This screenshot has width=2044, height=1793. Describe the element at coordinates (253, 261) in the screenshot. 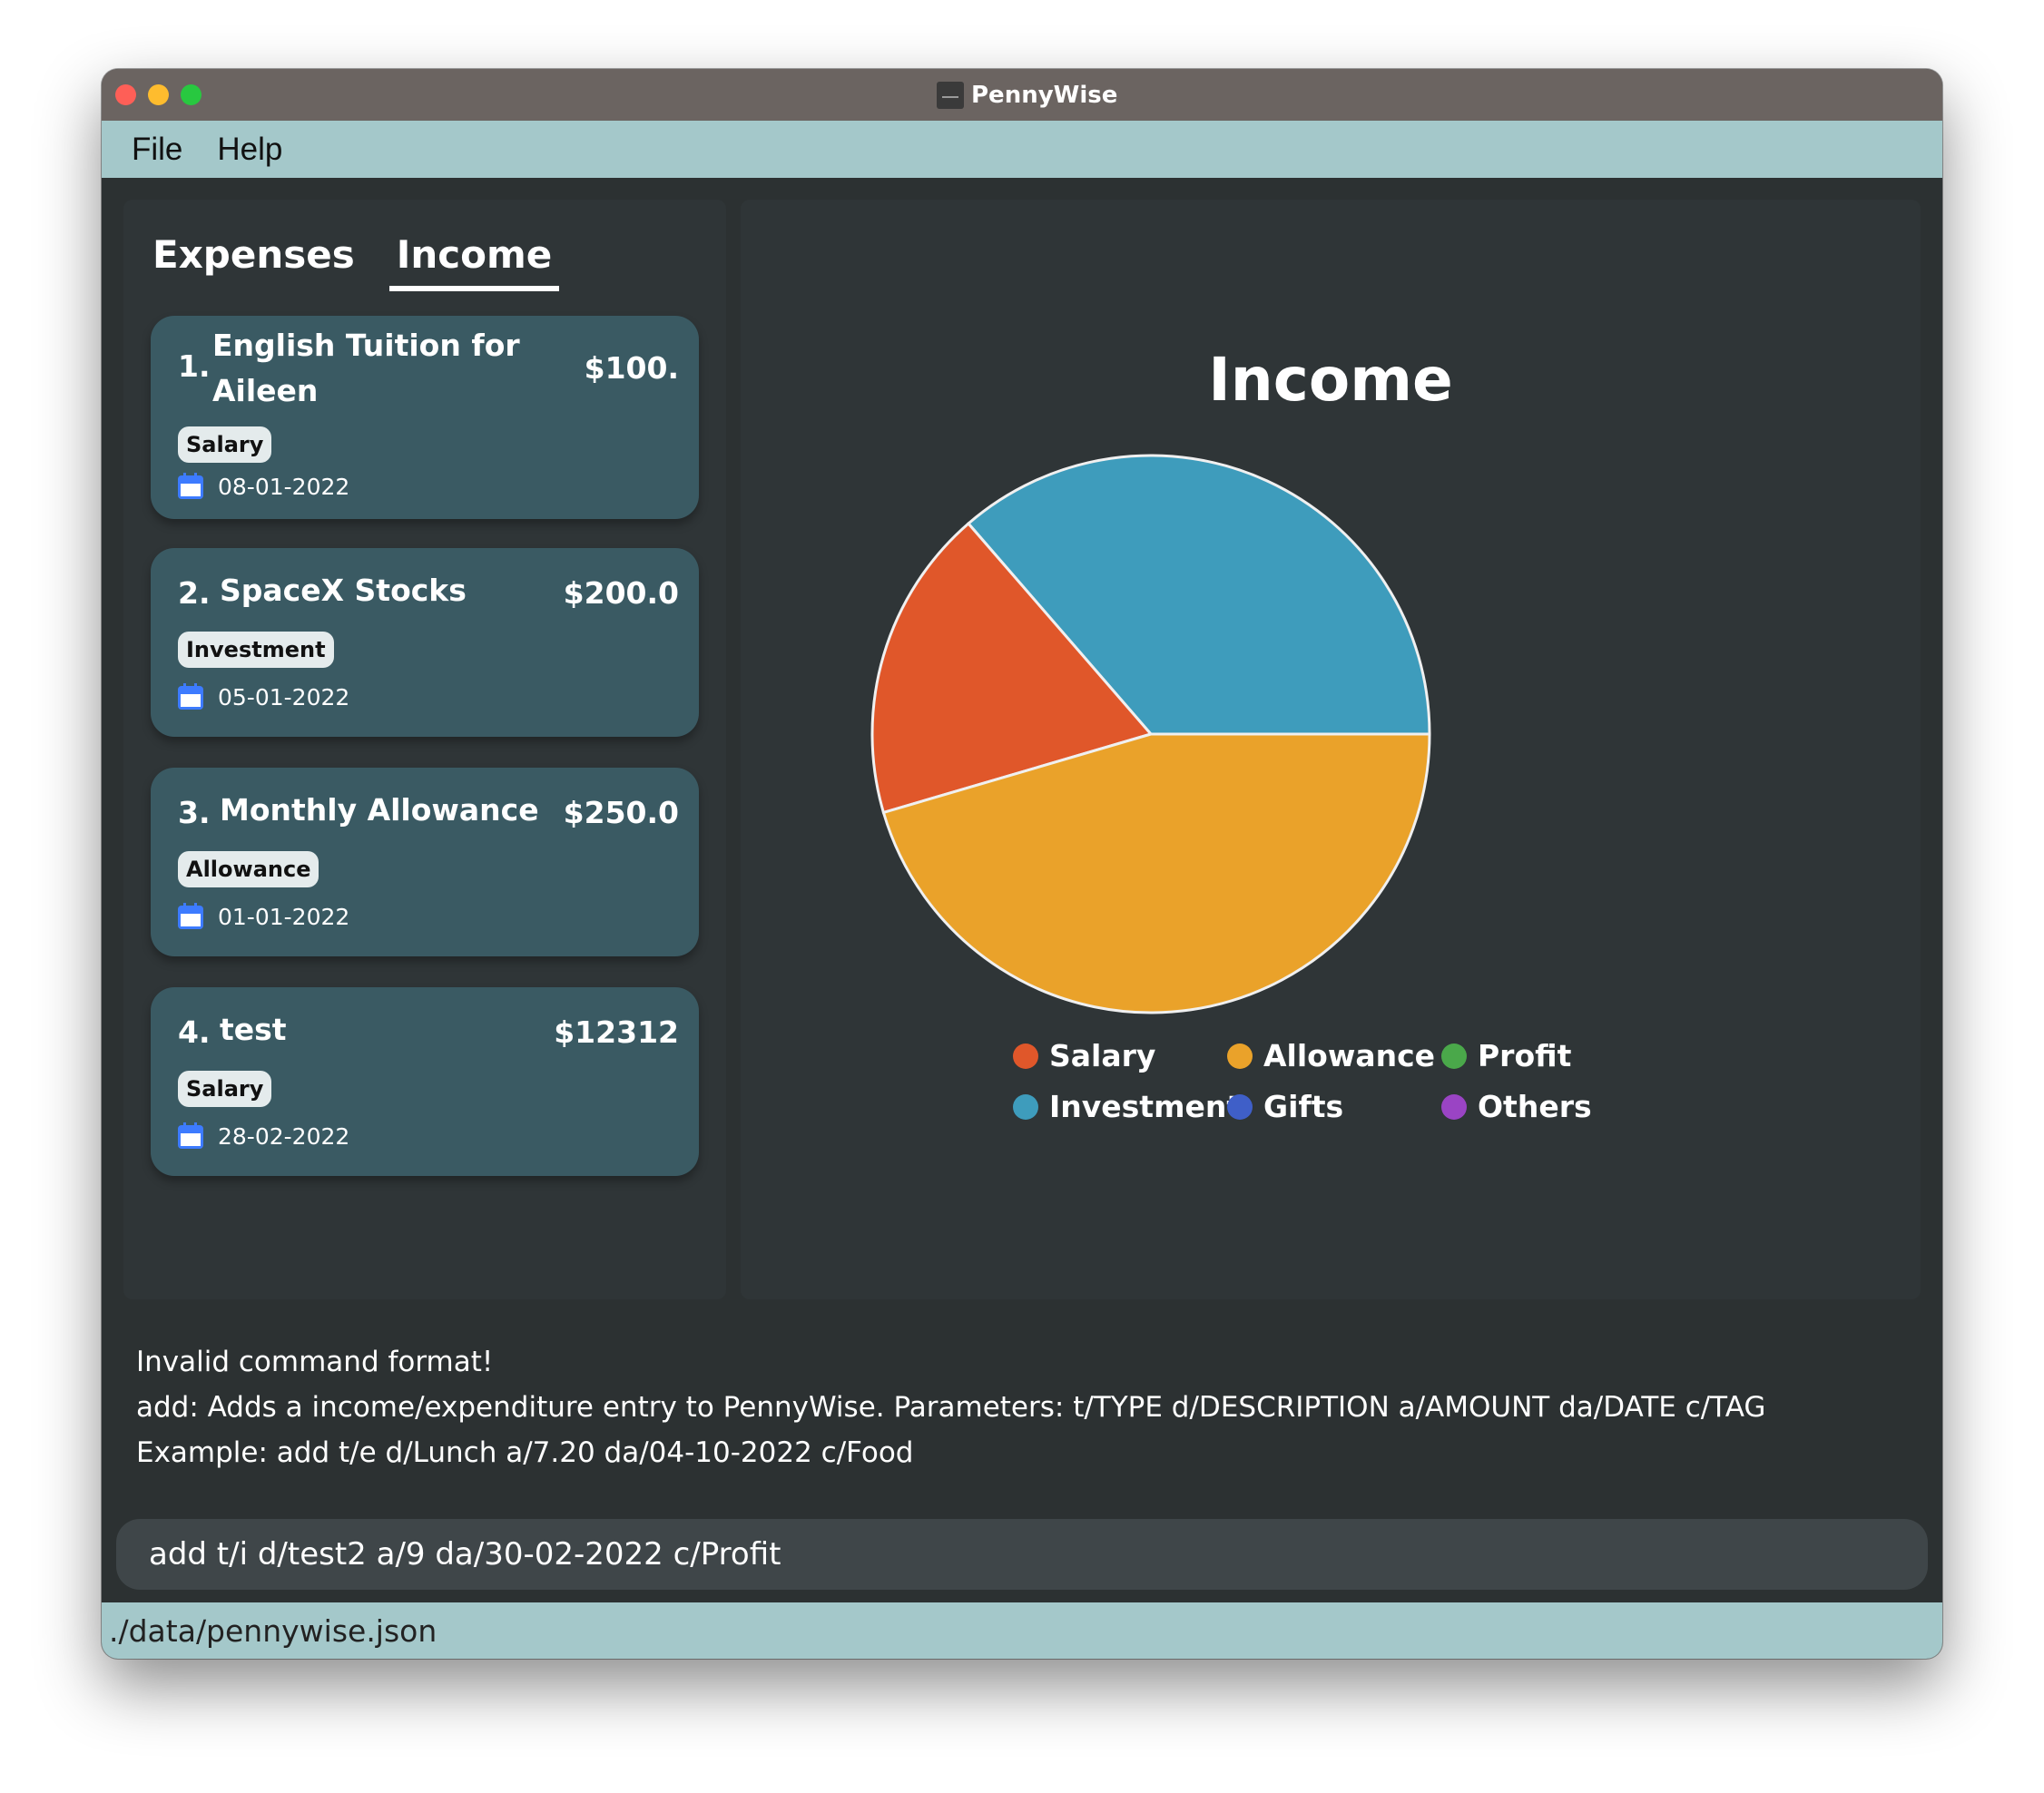

I see `tab-expenses: Expenses` at that location.